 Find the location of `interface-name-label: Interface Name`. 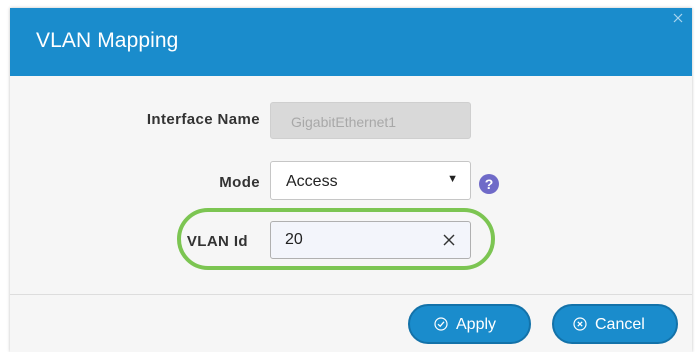

interface-name-label: Interface Name is located at coordinates (203, 119).